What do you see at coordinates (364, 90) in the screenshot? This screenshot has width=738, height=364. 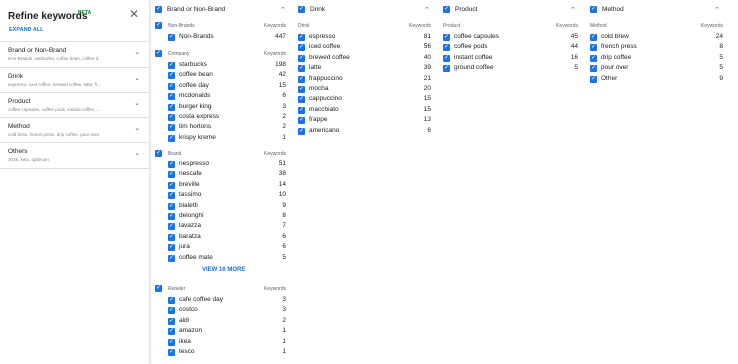 I see `list-item: ✓ mocha 20` at bounding box center [364, 90].